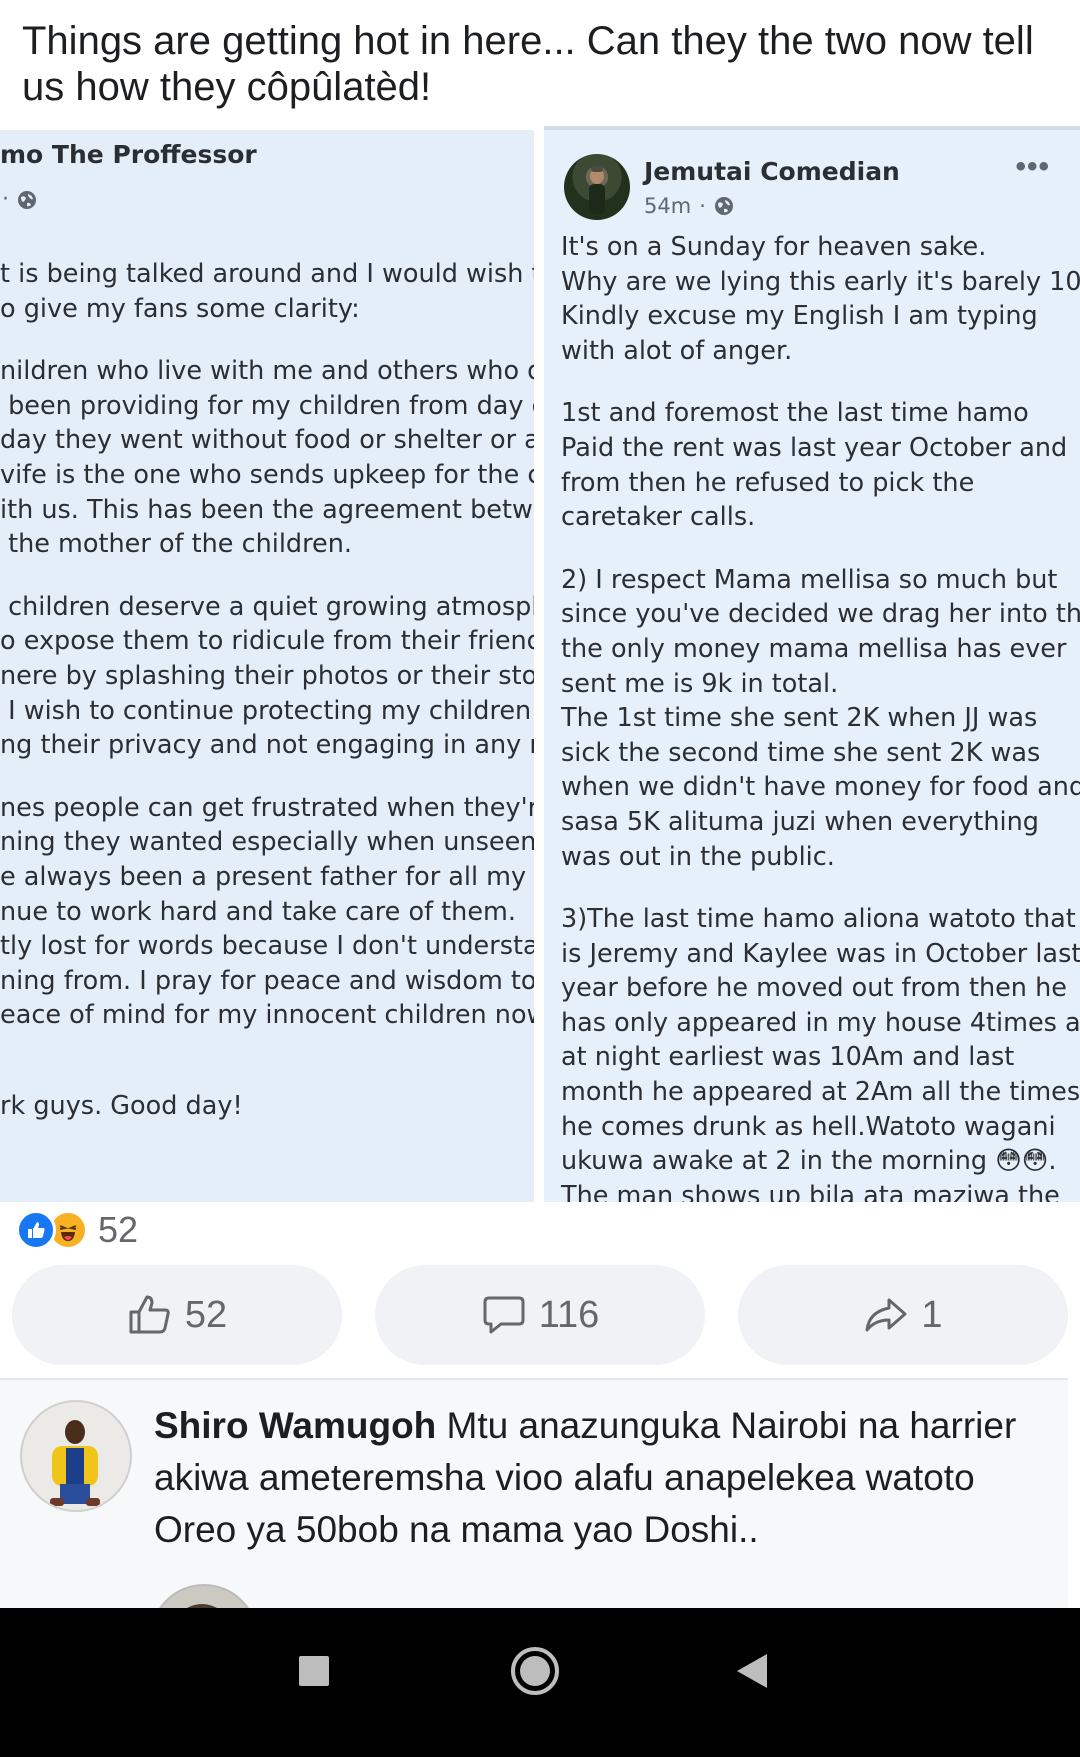  Describe the element at coordinates (36, 1230) in the screenshot. I see `like-icon` at that location.